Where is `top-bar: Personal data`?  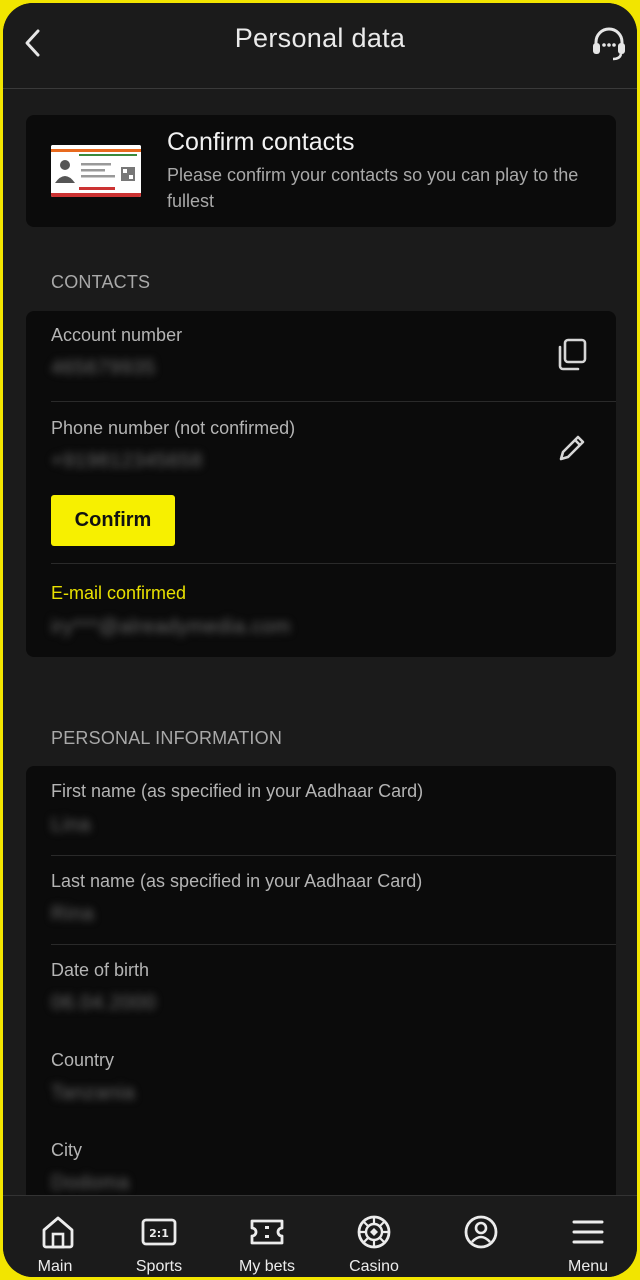
top-bar: Personal data is located at coordinates (320, 46).